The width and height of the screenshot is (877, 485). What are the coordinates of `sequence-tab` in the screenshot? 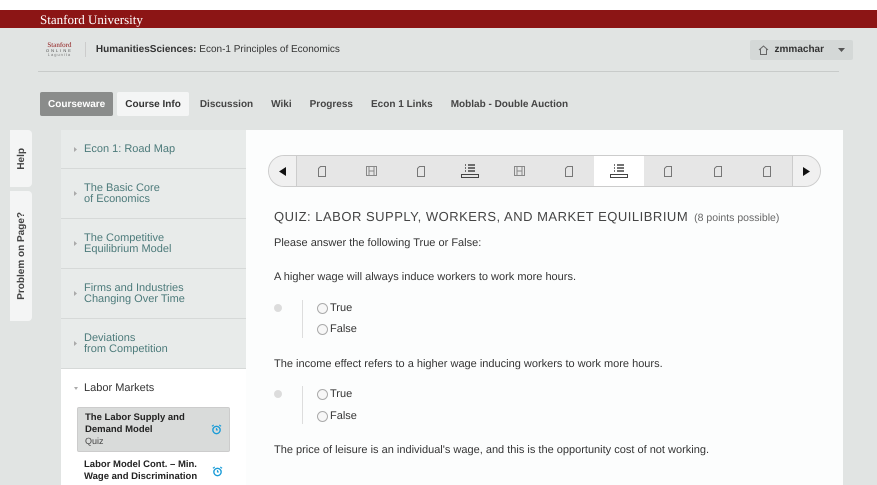 It's located at (619, 171).